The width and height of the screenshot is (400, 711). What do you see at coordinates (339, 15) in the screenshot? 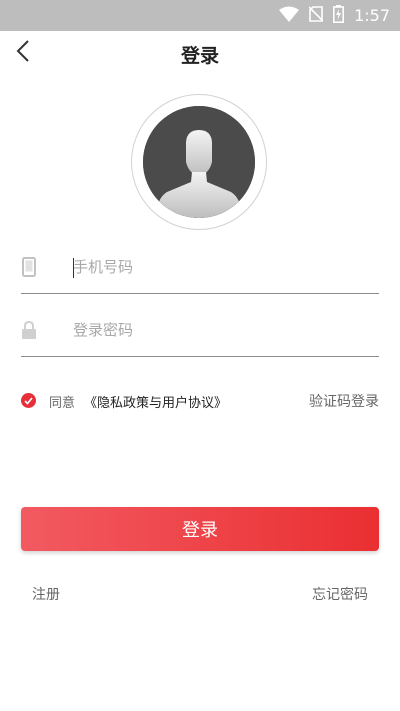
I see `battery-charging-icon` at bounding box center [339, 15].